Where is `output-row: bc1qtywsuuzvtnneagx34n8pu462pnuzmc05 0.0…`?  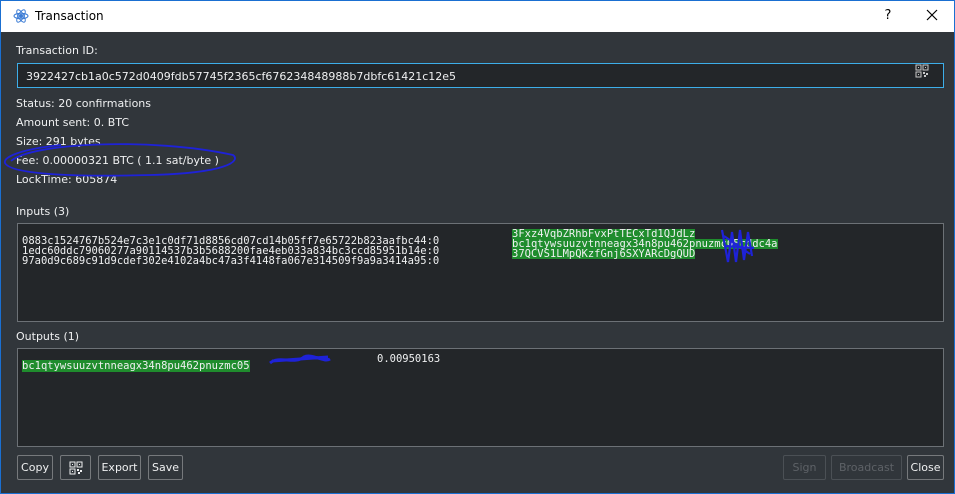
output-row: bc1qtywsuuzvtnneagx34n8pu462pnuzmc05 0.0… is located at coordinates (231, 363).